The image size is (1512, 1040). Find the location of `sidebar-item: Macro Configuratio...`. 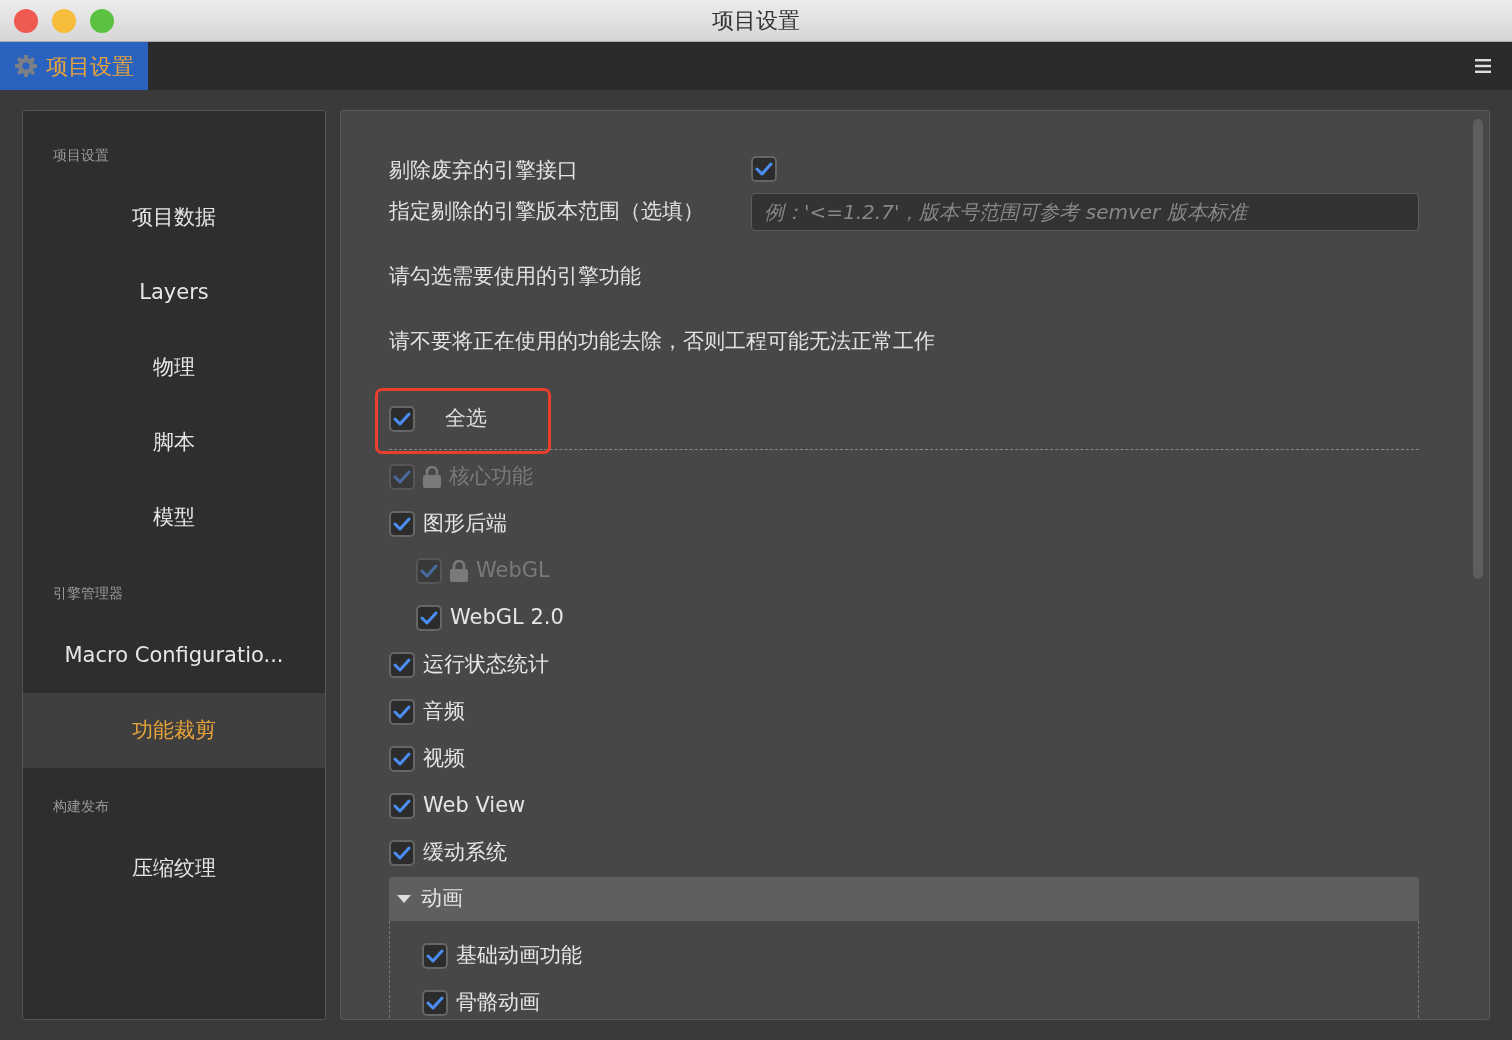

sidebar-item: Macro Configuratio... is located at coordinates (174, 655).